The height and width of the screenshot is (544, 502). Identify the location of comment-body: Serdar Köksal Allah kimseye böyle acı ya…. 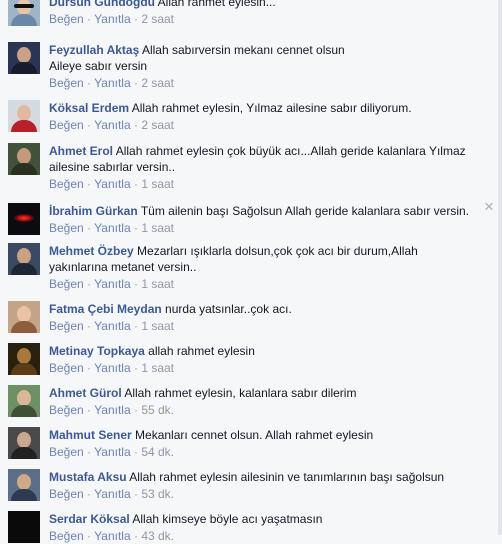
(269, 527).